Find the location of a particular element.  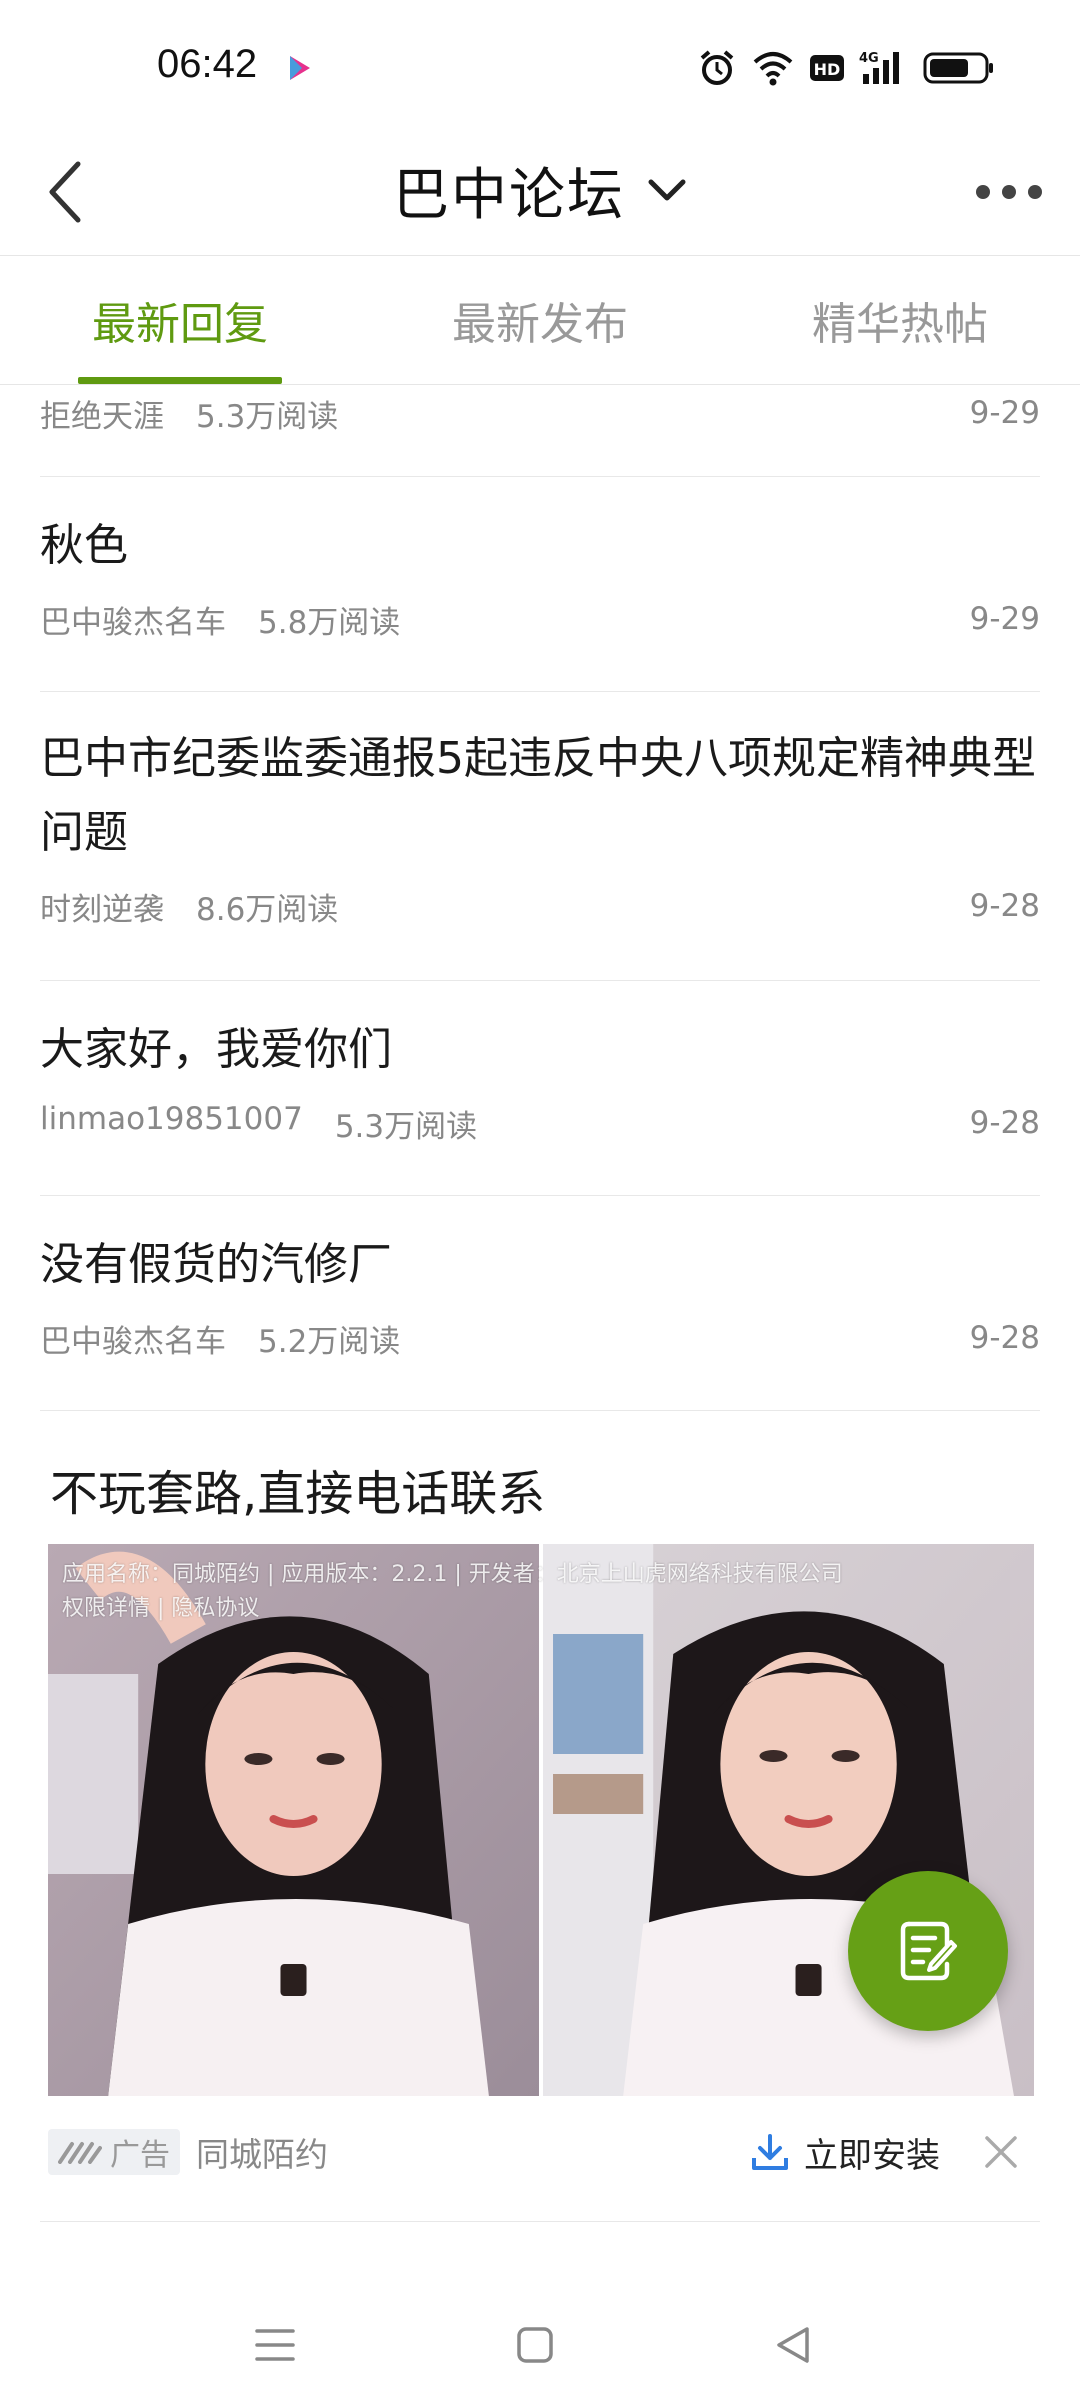

ad-badge-label: 广告 is located at coordinates (140, 2155).